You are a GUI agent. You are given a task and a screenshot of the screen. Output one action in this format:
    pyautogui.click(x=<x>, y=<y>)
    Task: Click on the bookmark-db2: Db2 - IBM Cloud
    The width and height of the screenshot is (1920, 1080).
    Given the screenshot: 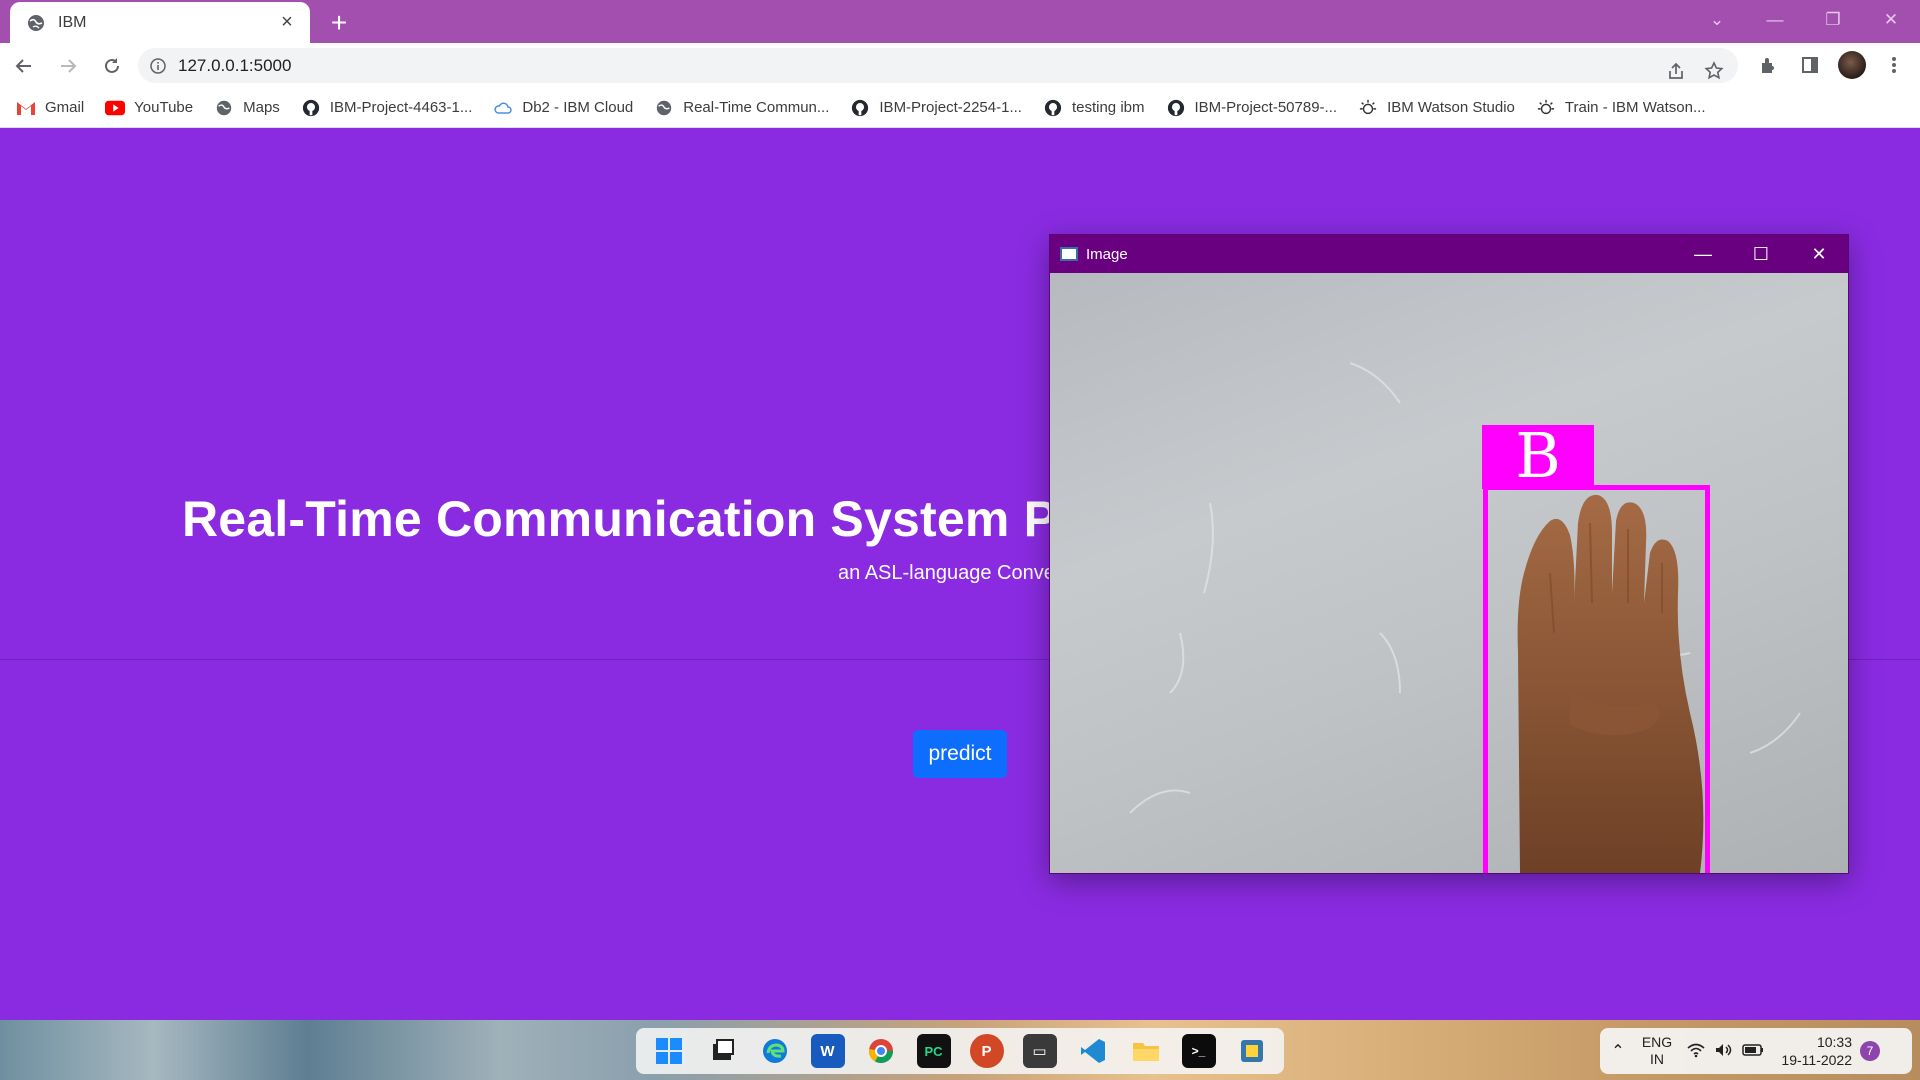 What is the action you would take?
    pyautogui.click(x=563, y=108)
    